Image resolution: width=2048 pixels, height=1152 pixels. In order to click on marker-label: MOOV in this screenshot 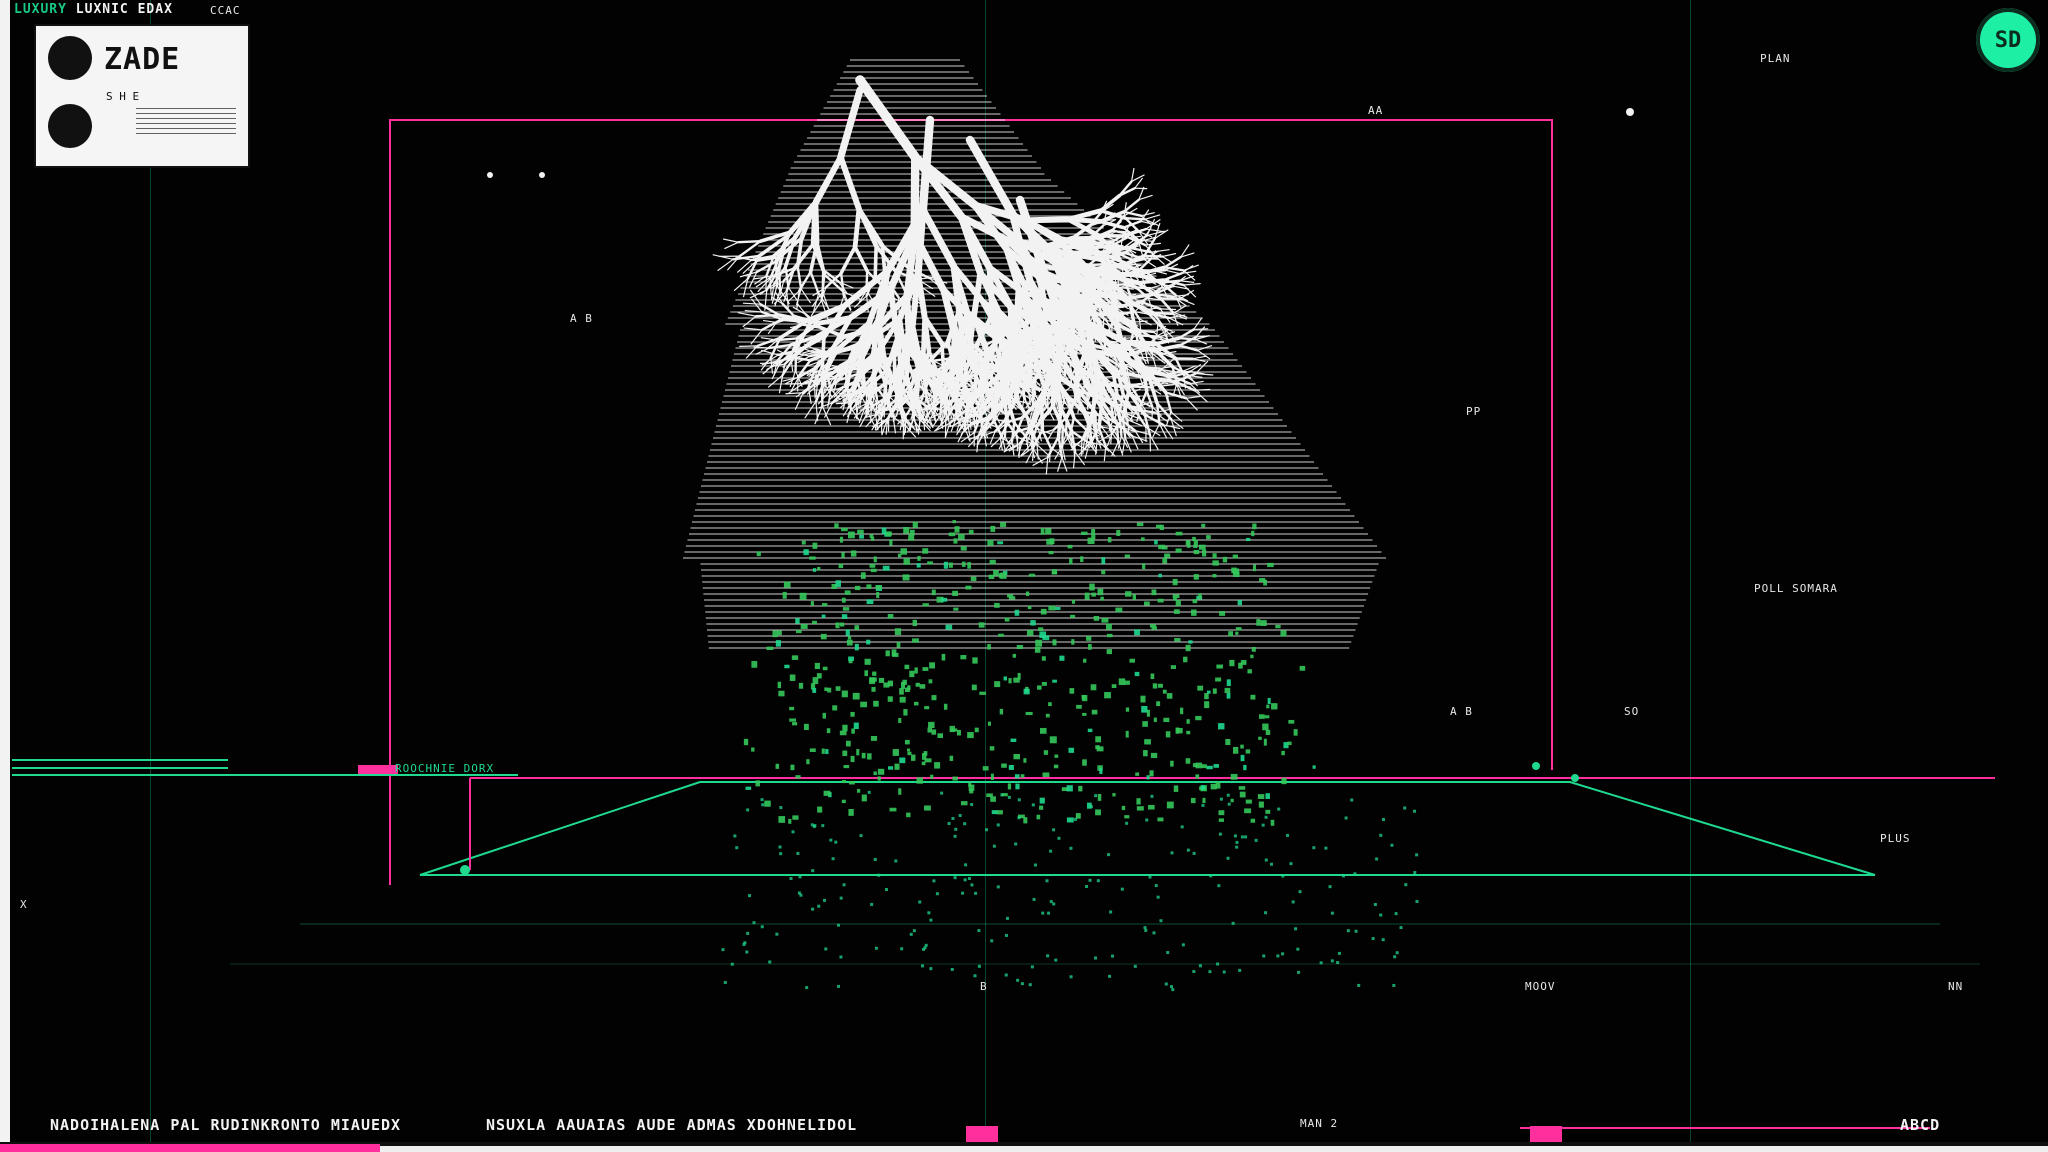, I will do `click(1540, 986)`.